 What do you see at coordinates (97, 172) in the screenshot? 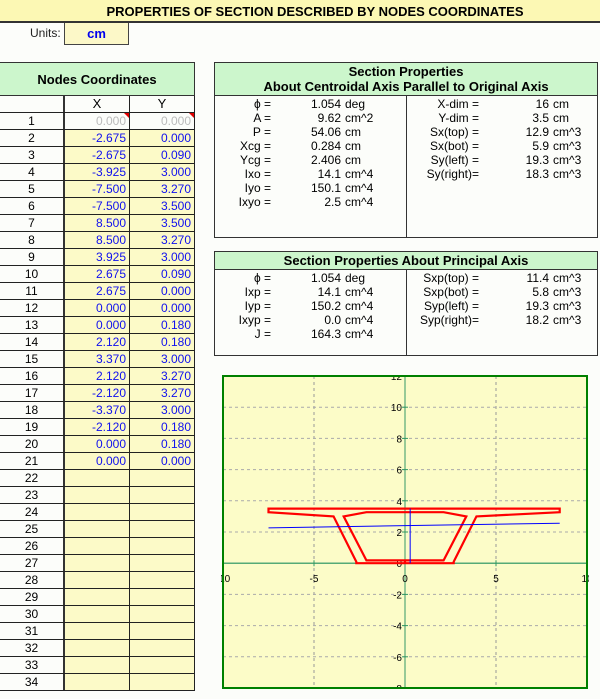
I see `node-x-cell: -3.925` at bounding box center [97, 172].